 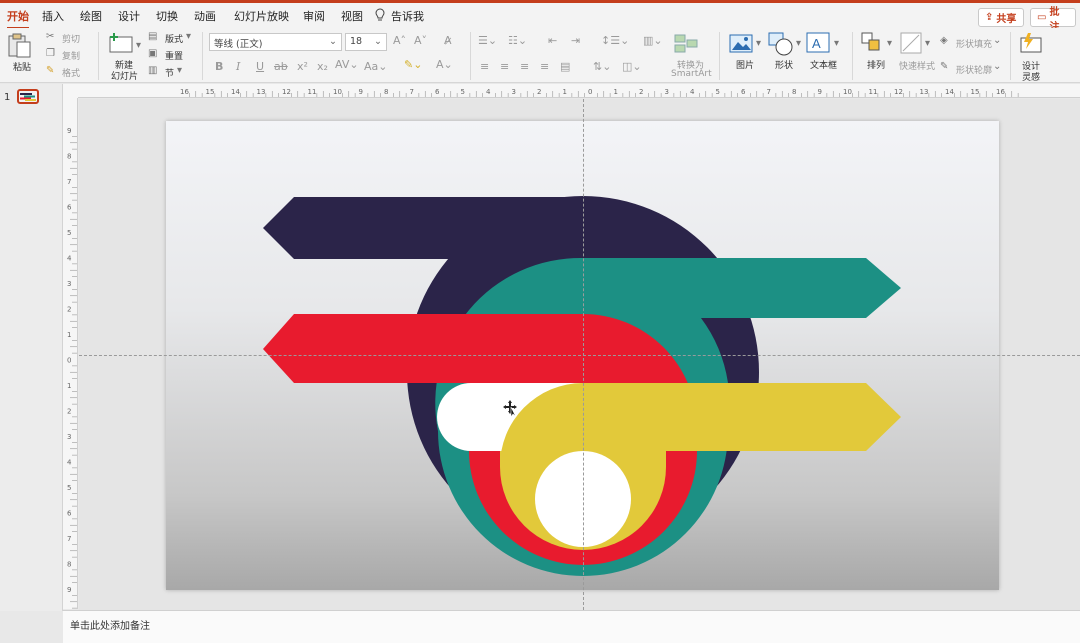 I want to click on distributed-icon: ▤, so click(x=565, y=66).